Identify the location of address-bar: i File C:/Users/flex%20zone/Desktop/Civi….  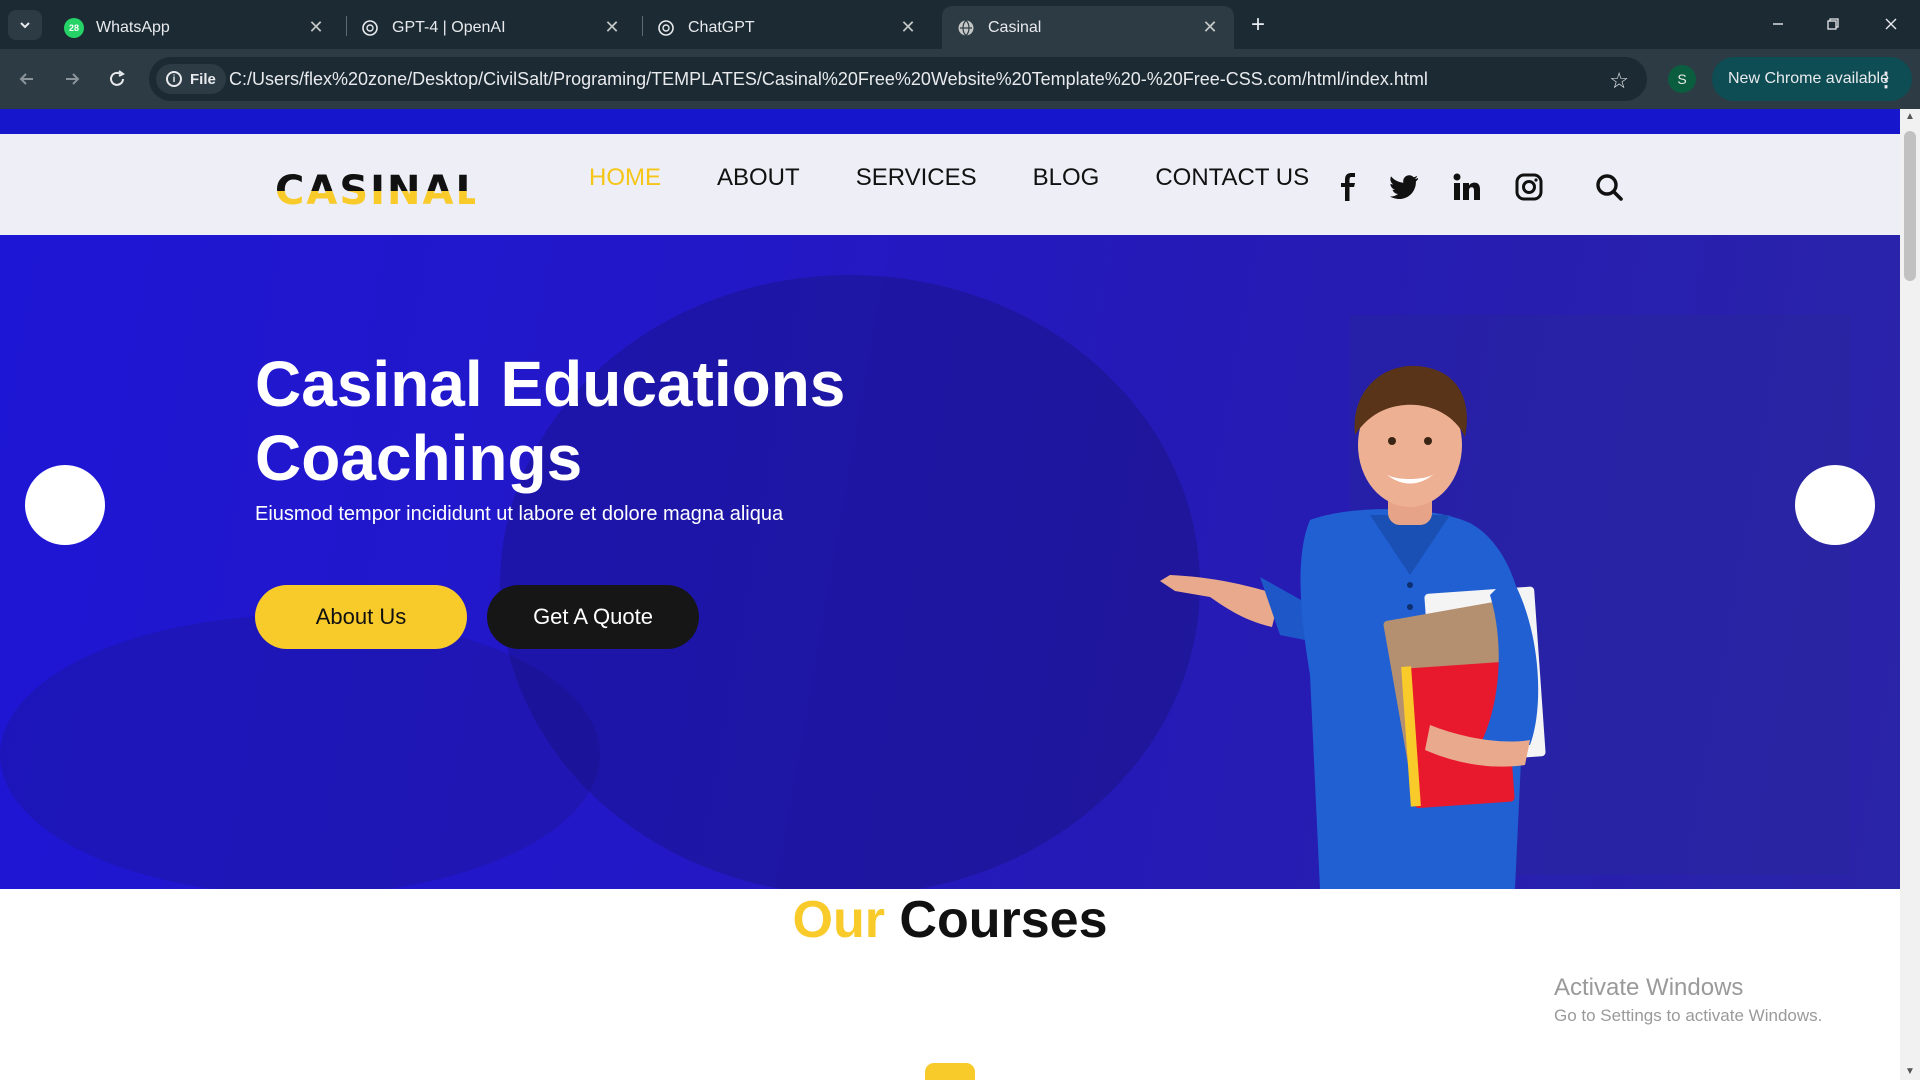
(898, 79).